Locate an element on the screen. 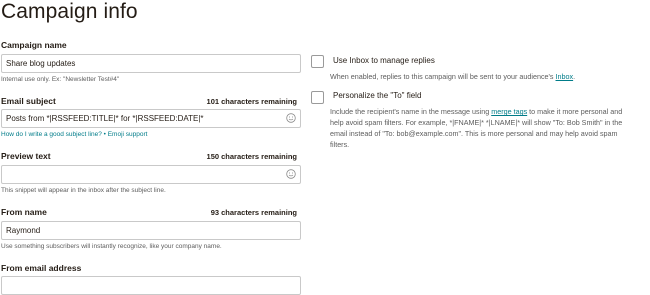  preview-text-input is located at coordinates (151, 174).